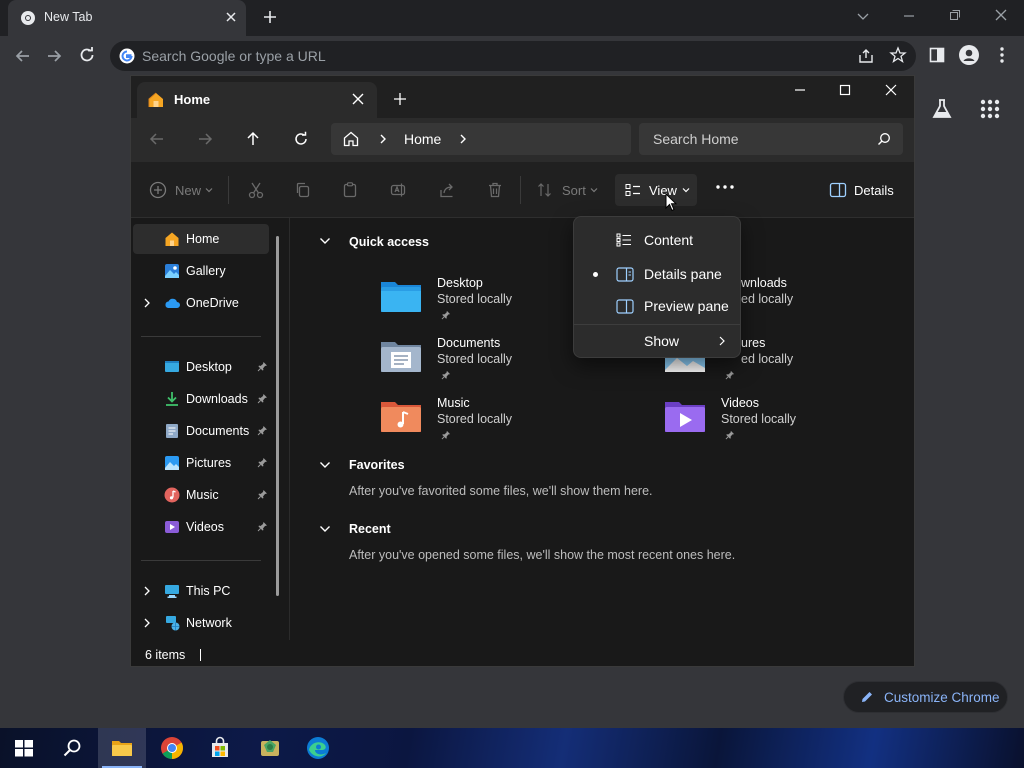 Image resolution: width=1024 pixels, height=768 pixels. What do you see at coordinates (937, 55) in the screenshot?
I see `side-panel-icon` at bounding box center [937, 55].